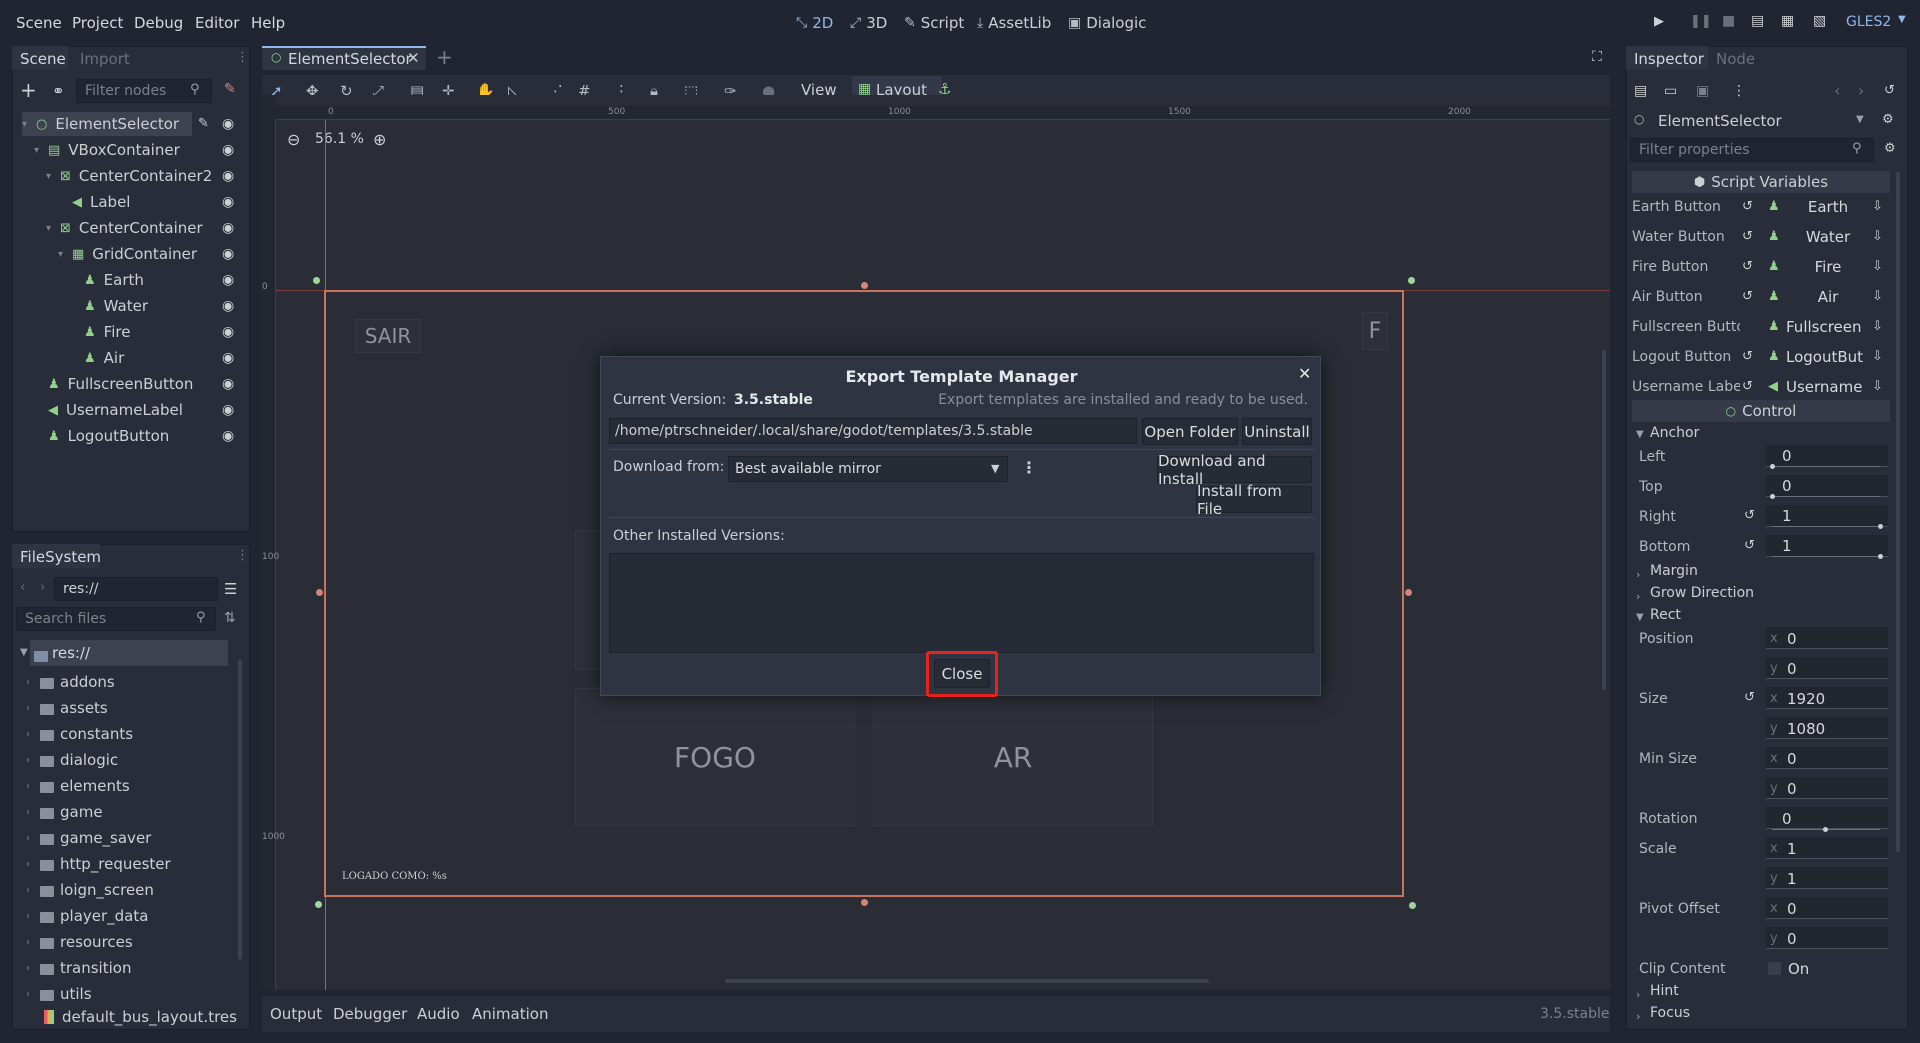  Describe the element at coordinates (318, 904) in the screenshot. I see `handle-bl` at that location.